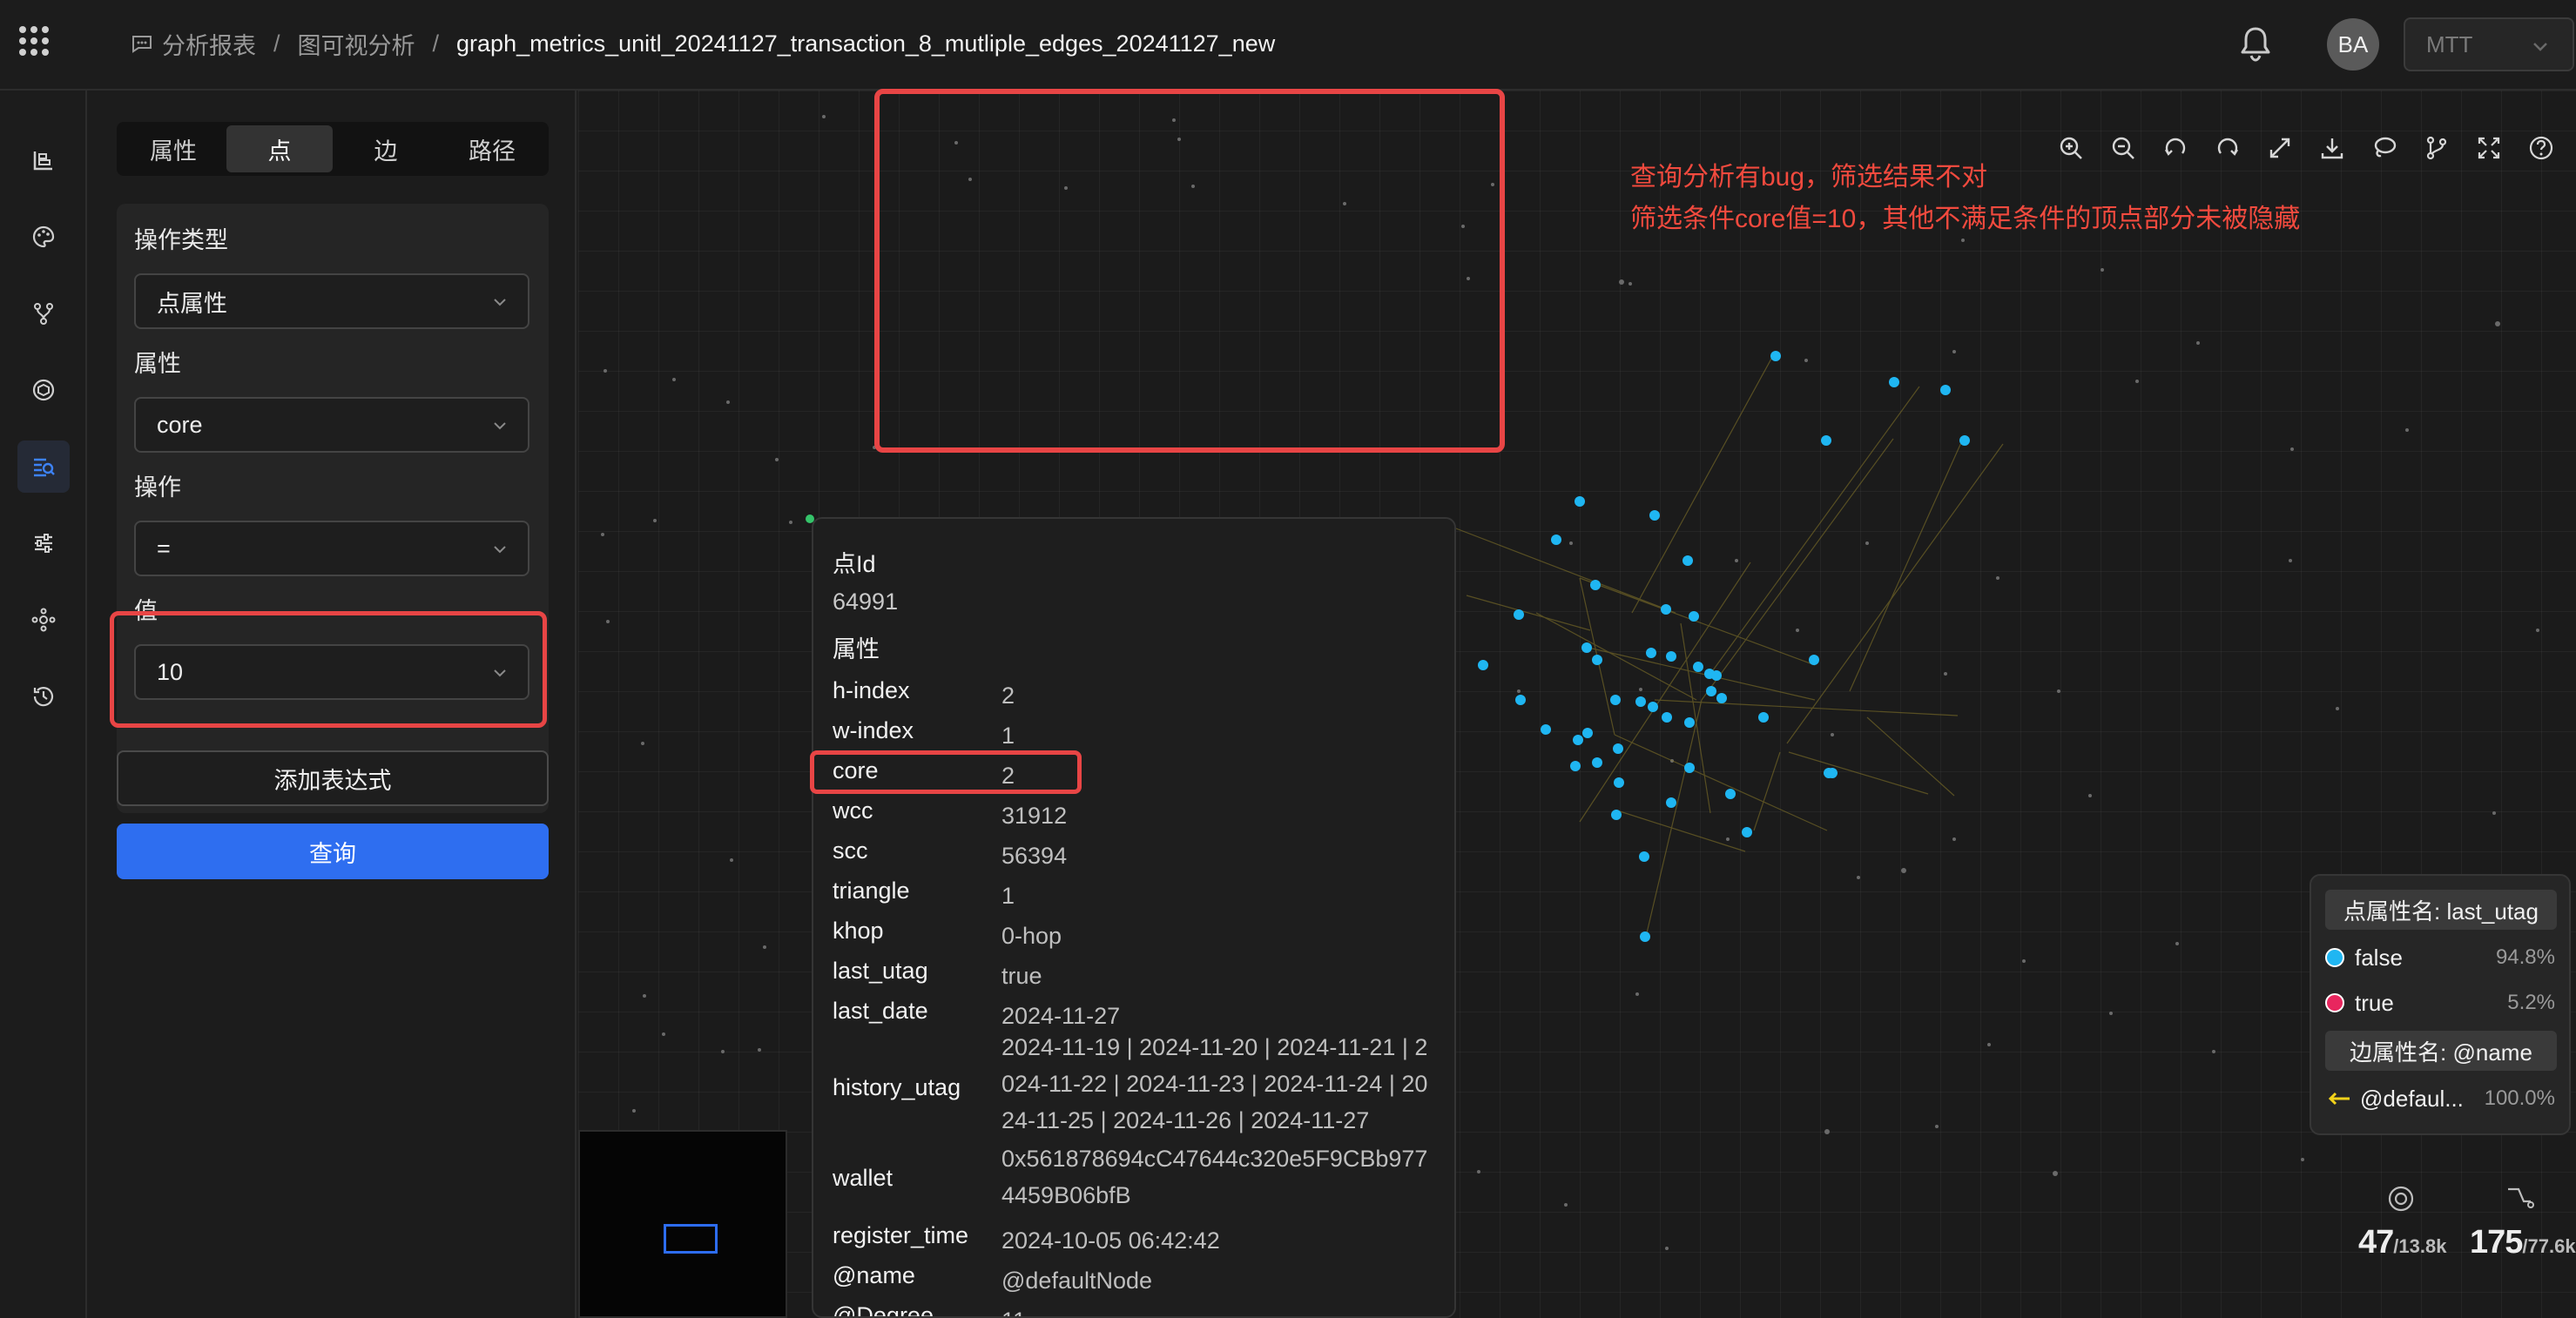  I want to click on tab-node: 点, so click(279, 148).